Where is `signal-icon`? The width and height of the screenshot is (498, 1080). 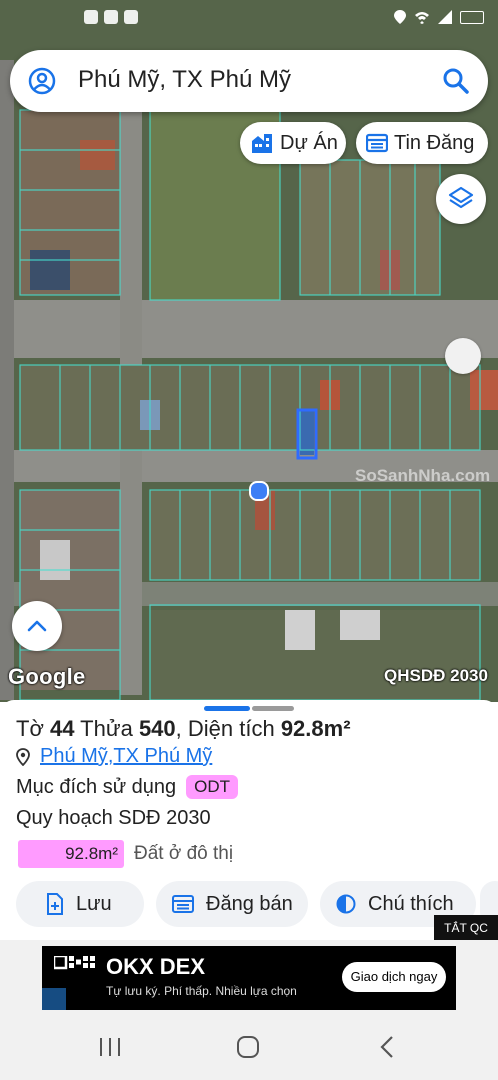
signal-icon is located at coordinates (445, 17).